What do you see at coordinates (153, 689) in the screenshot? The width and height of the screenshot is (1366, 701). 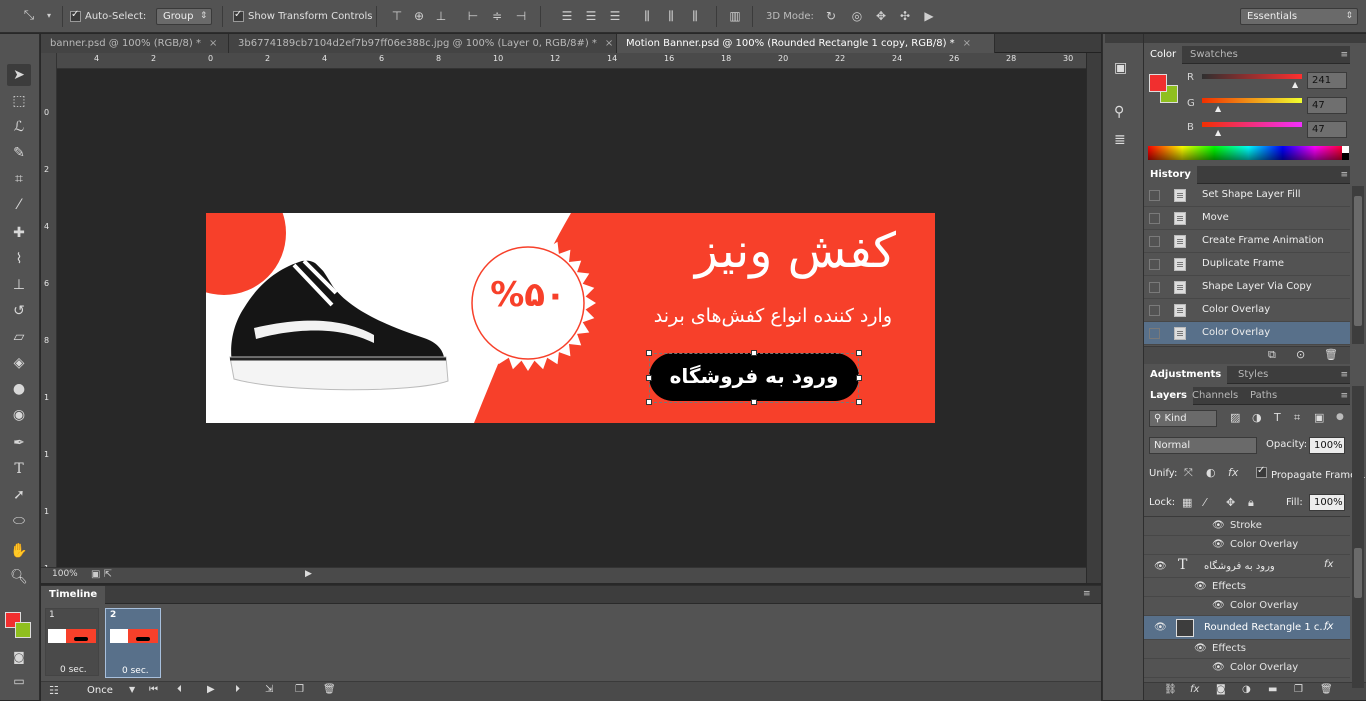 I see `first-frame-icon: ⏮` at bounding box center [153, 689].